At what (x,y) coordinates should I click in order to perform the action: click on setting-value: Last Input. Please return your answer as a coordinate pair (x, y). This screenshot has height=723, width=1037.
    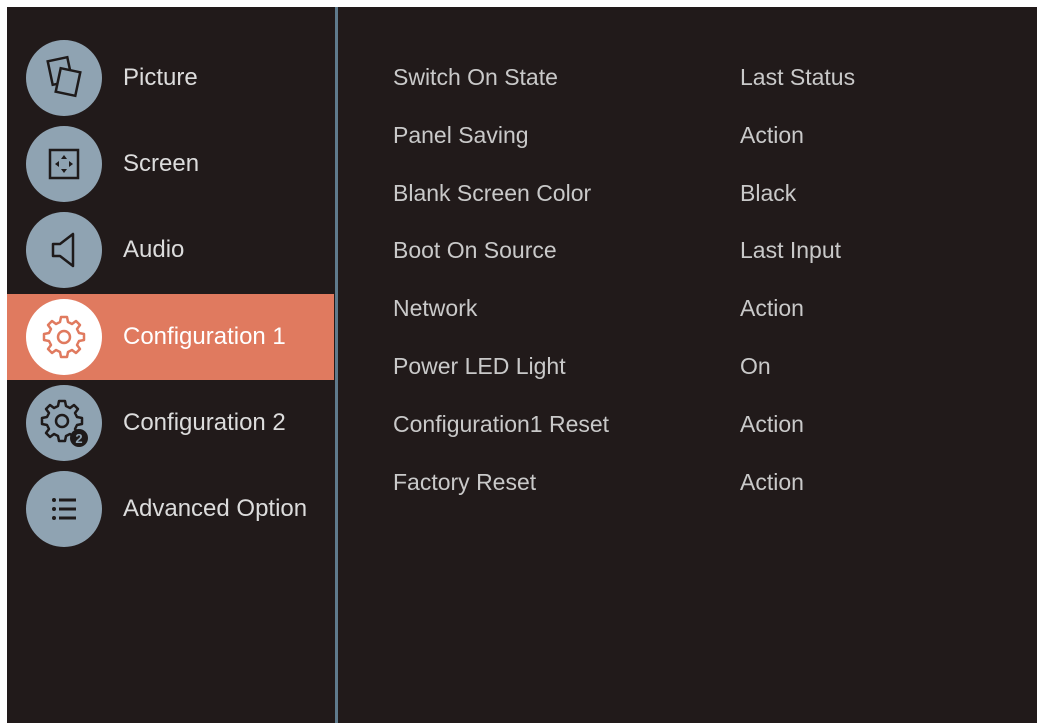
    Looking at the image, I should click on (791, 250).